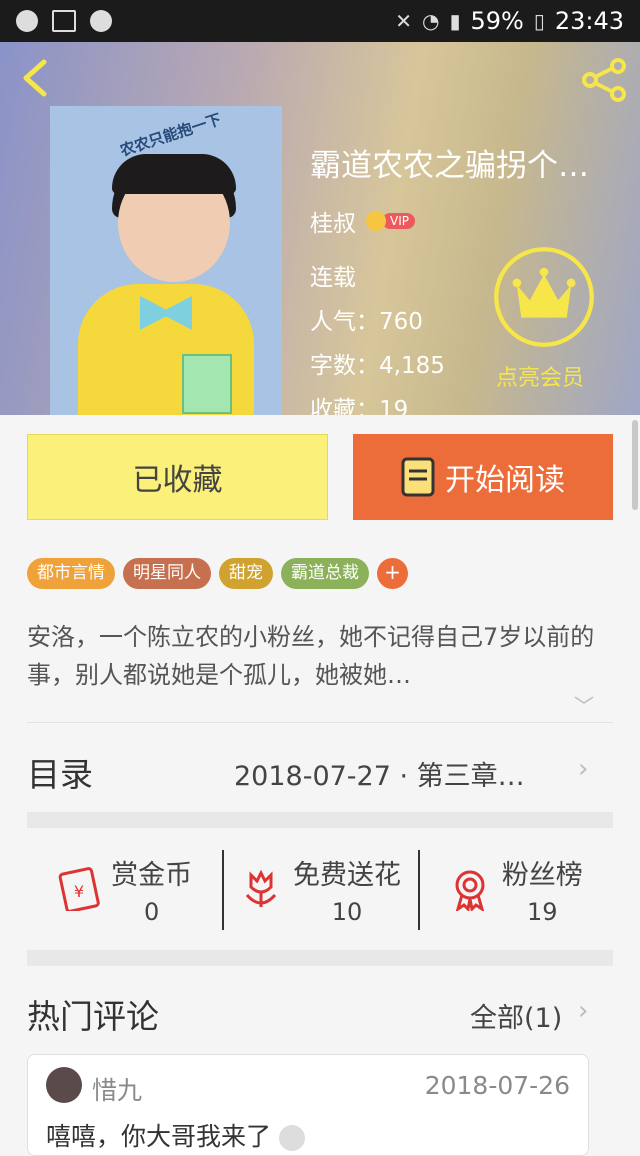 The width and height of the screenshot is (640, 1156). What do you see at coordinates (359, 406) in the screenshot?
I see `favorite-count: 收藏：19` at bounding box center [359, 406].